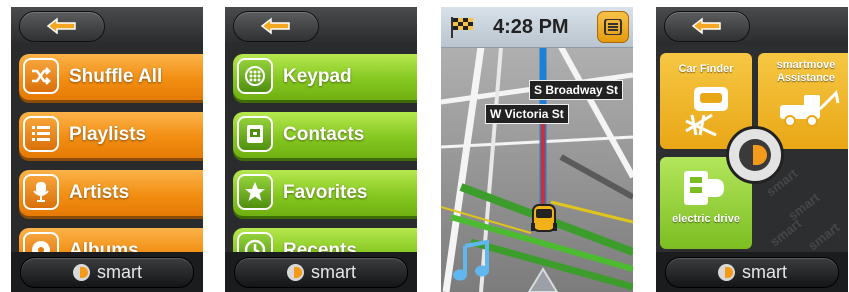 Image resolution: width=849 pixels, height=292 pixels. Describe the element at coordinates (116, 76) in the screenshot. I see `menu-item-label: Shuffle All` at that location.